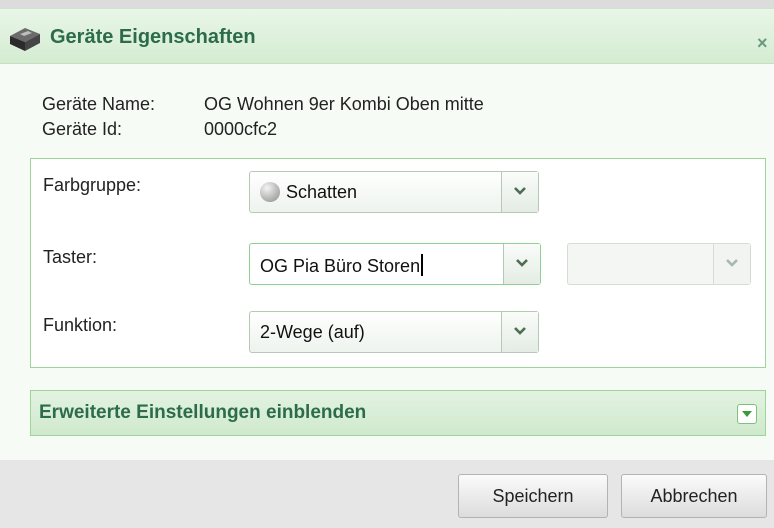 The width and height of the screenshot is (774, 528). What do you see at coordinates (387, 4) in the screenshot?
I see `top-border` at bounding box center [387, 4].